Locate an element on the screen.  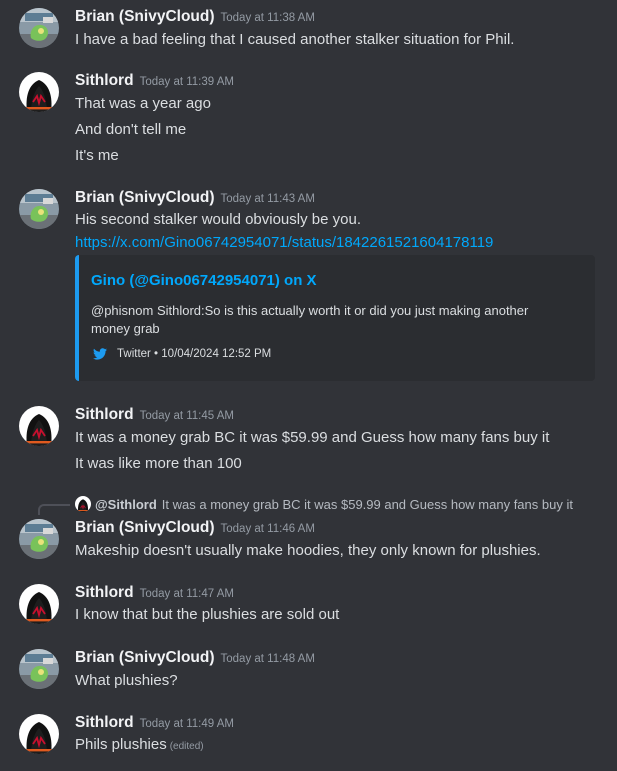
message-text: Phils plushies is located at coordinates (121, 744).